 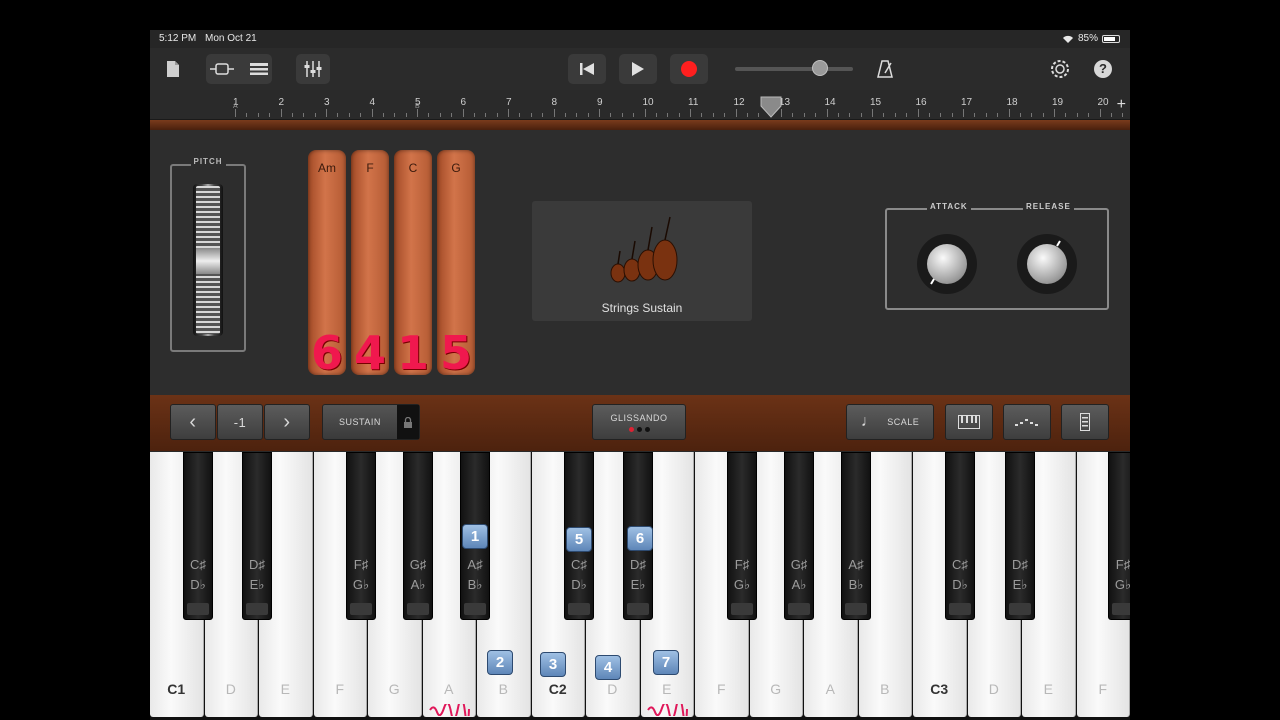 What do you see at coordinates (327, 102) in the screenshot?
I see `ruler-bar-number: 3` at bounding box center [327, 102].